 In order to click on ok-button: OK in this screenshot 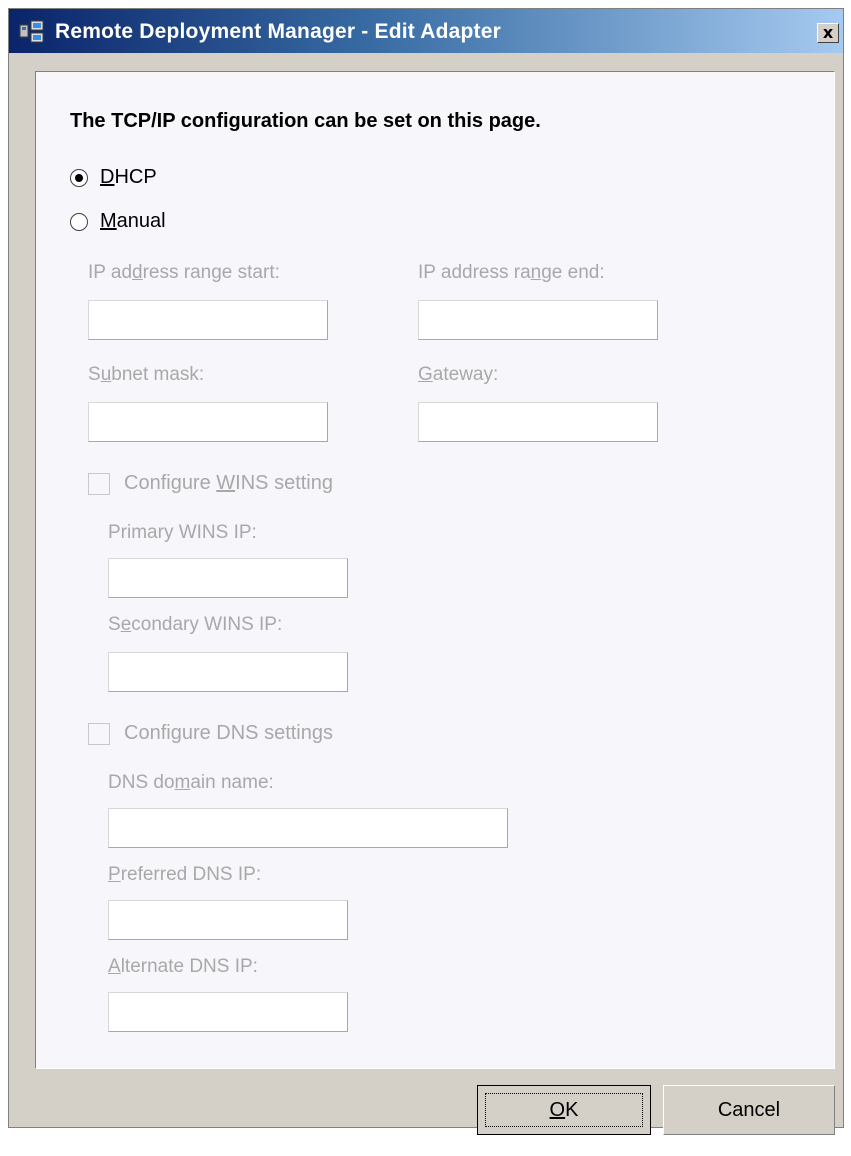, I will do `click(564, 1110)`.